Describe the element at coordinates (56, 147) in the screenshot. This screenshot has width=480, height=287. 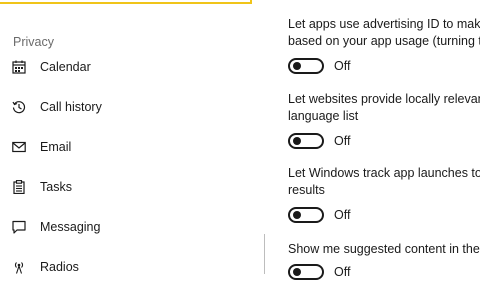
I see `sidebar-item-label: Email` at that location.